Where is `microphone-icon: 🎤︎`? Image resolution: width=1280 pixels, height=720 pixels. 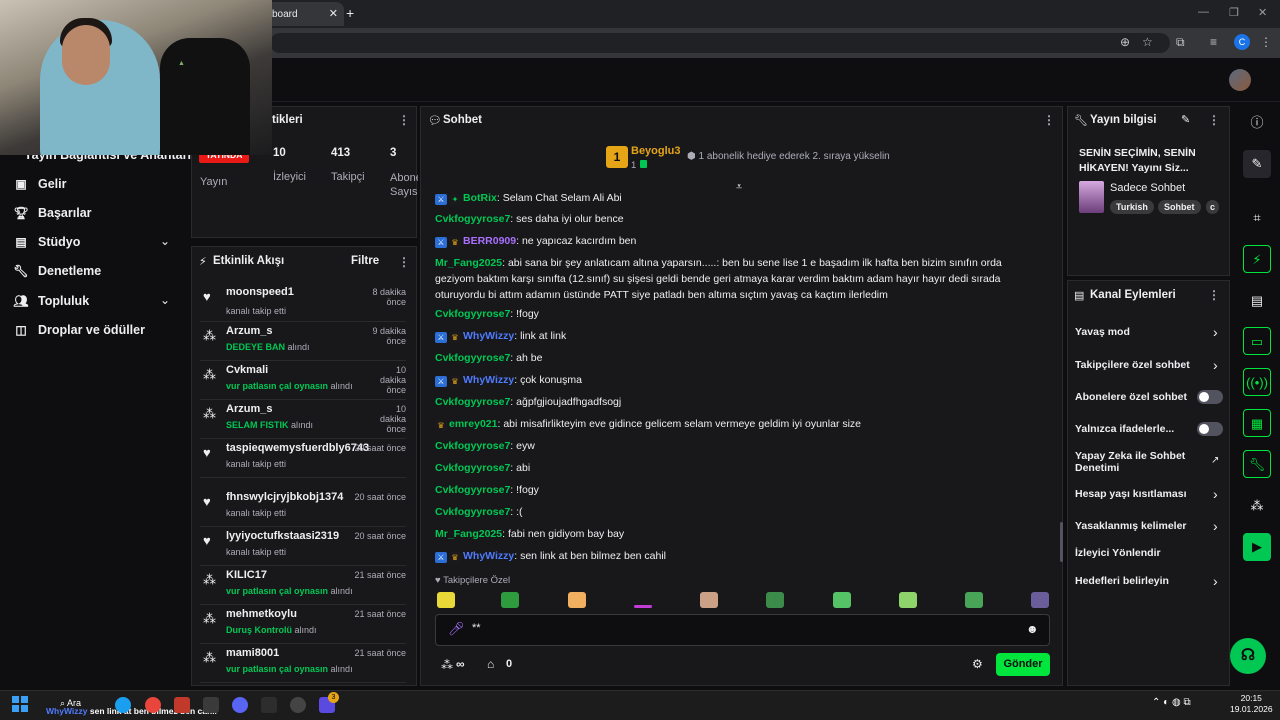 microphone-icon: 🎤︎ is located at coordinates (456, 629).